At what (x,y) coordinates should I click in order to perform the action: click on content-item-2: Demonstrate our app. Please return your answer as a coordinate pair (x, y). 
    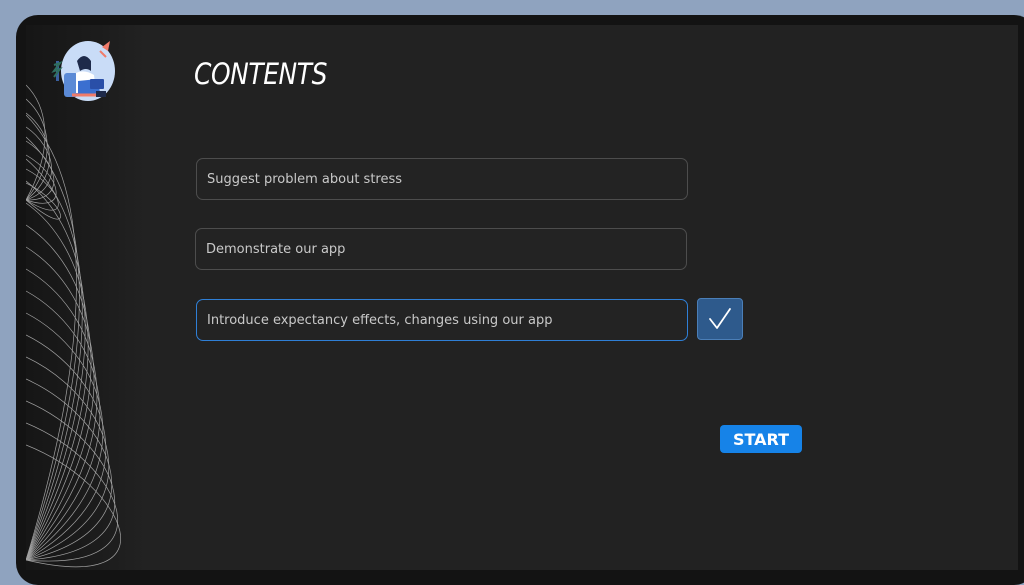
    Looking at the image, I should click on (441, 249).